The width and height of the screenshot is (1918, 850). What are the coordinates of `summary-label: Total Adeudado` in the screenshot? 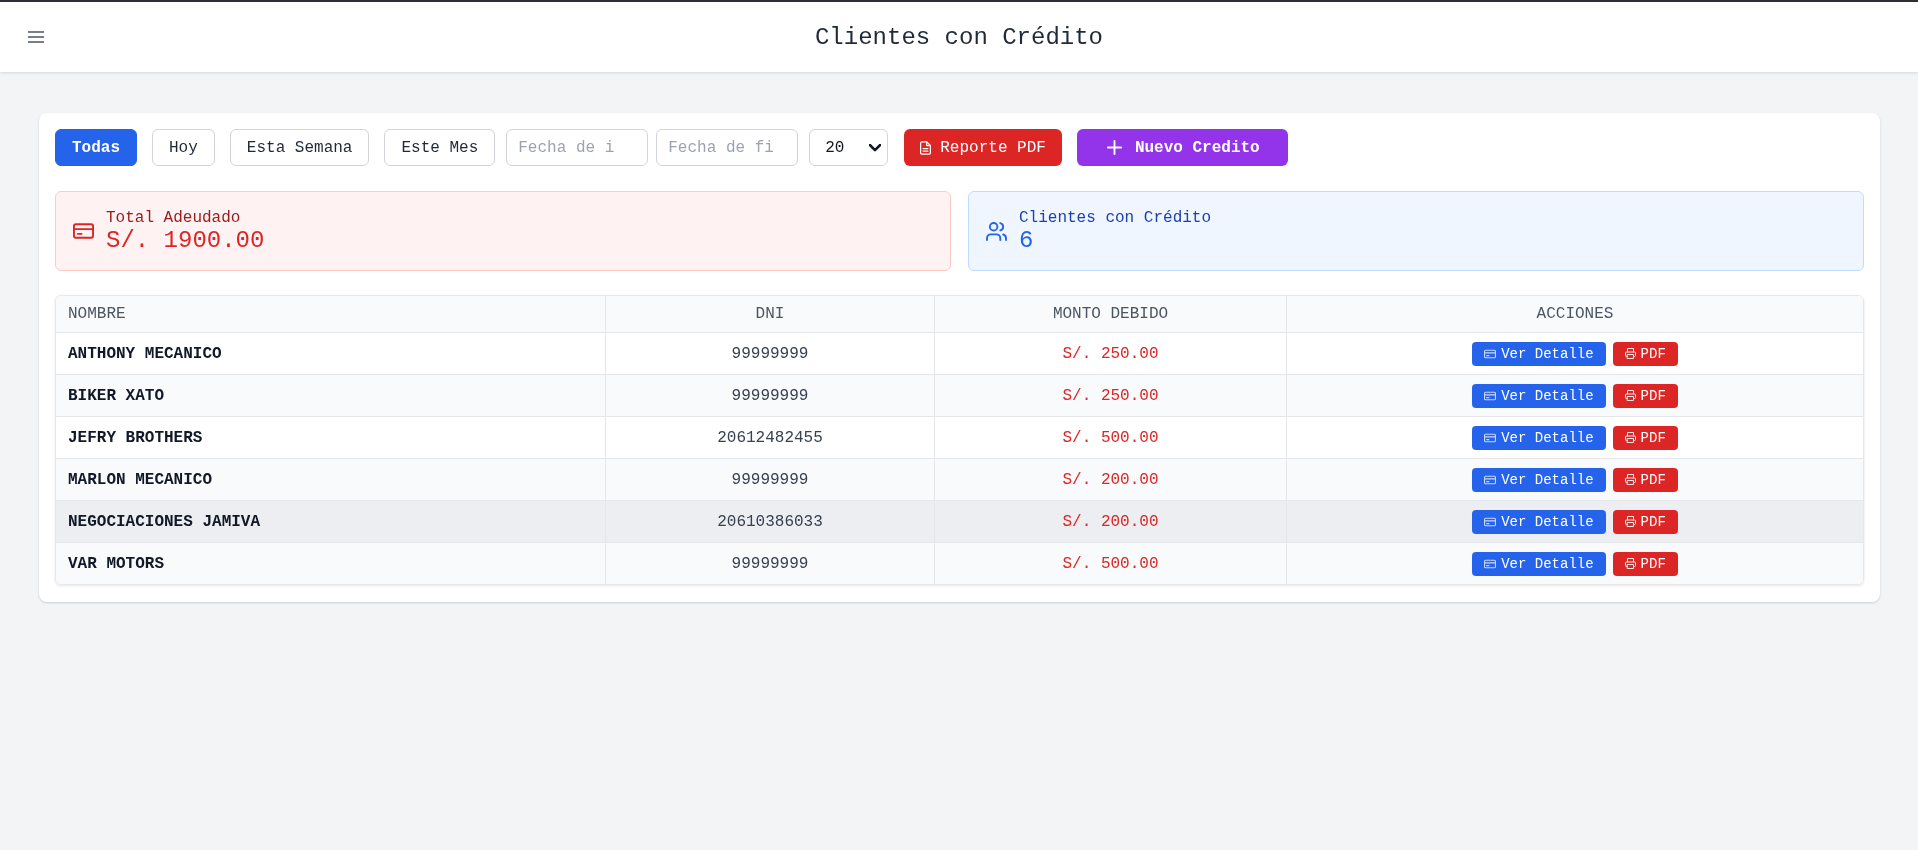 It's located at (174, 217).